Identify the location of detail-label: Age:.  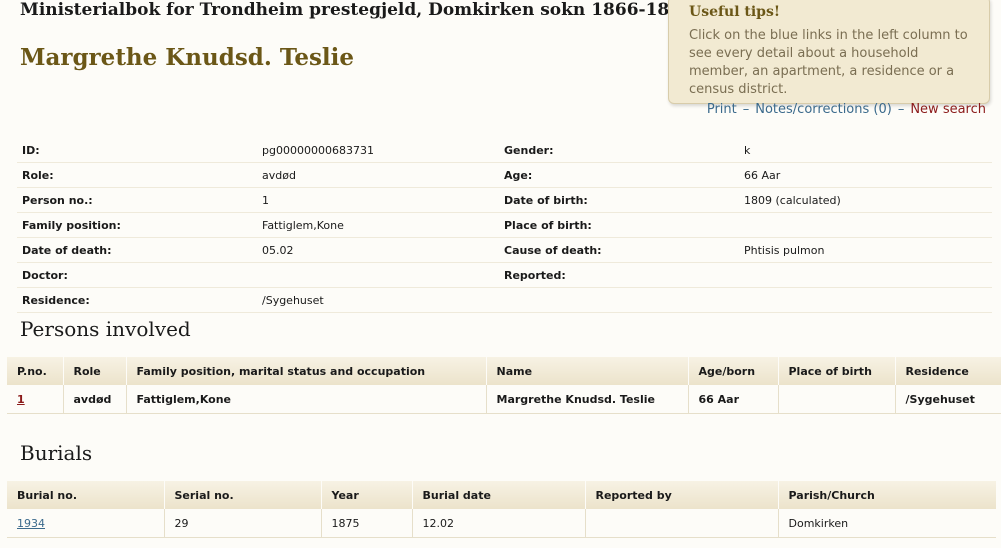
(619, 175).